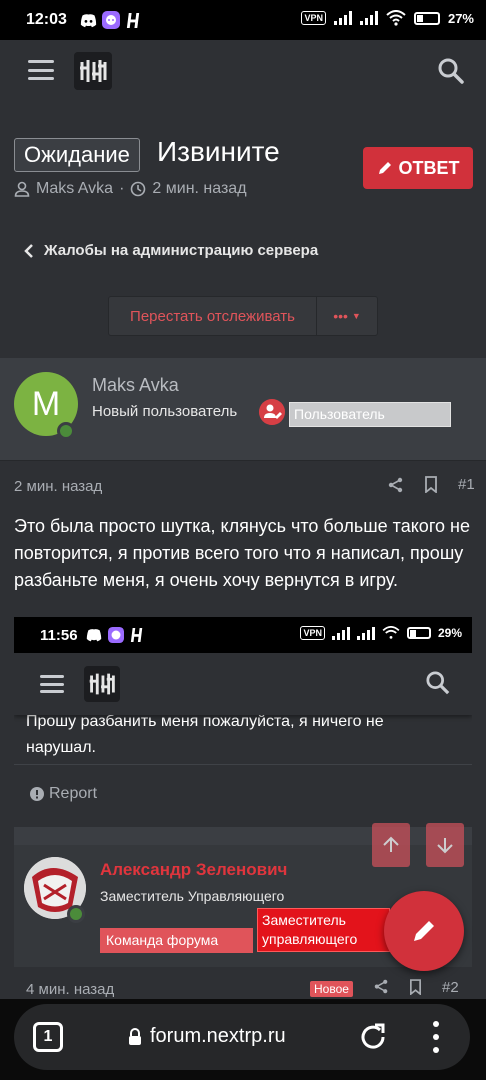 The width and height of the screenshot is (486, 1080). Describe the element at coordinates (192, 896) in the screenshot. I see `screenshot-user-title: Заместитель Управляющего` at that location.